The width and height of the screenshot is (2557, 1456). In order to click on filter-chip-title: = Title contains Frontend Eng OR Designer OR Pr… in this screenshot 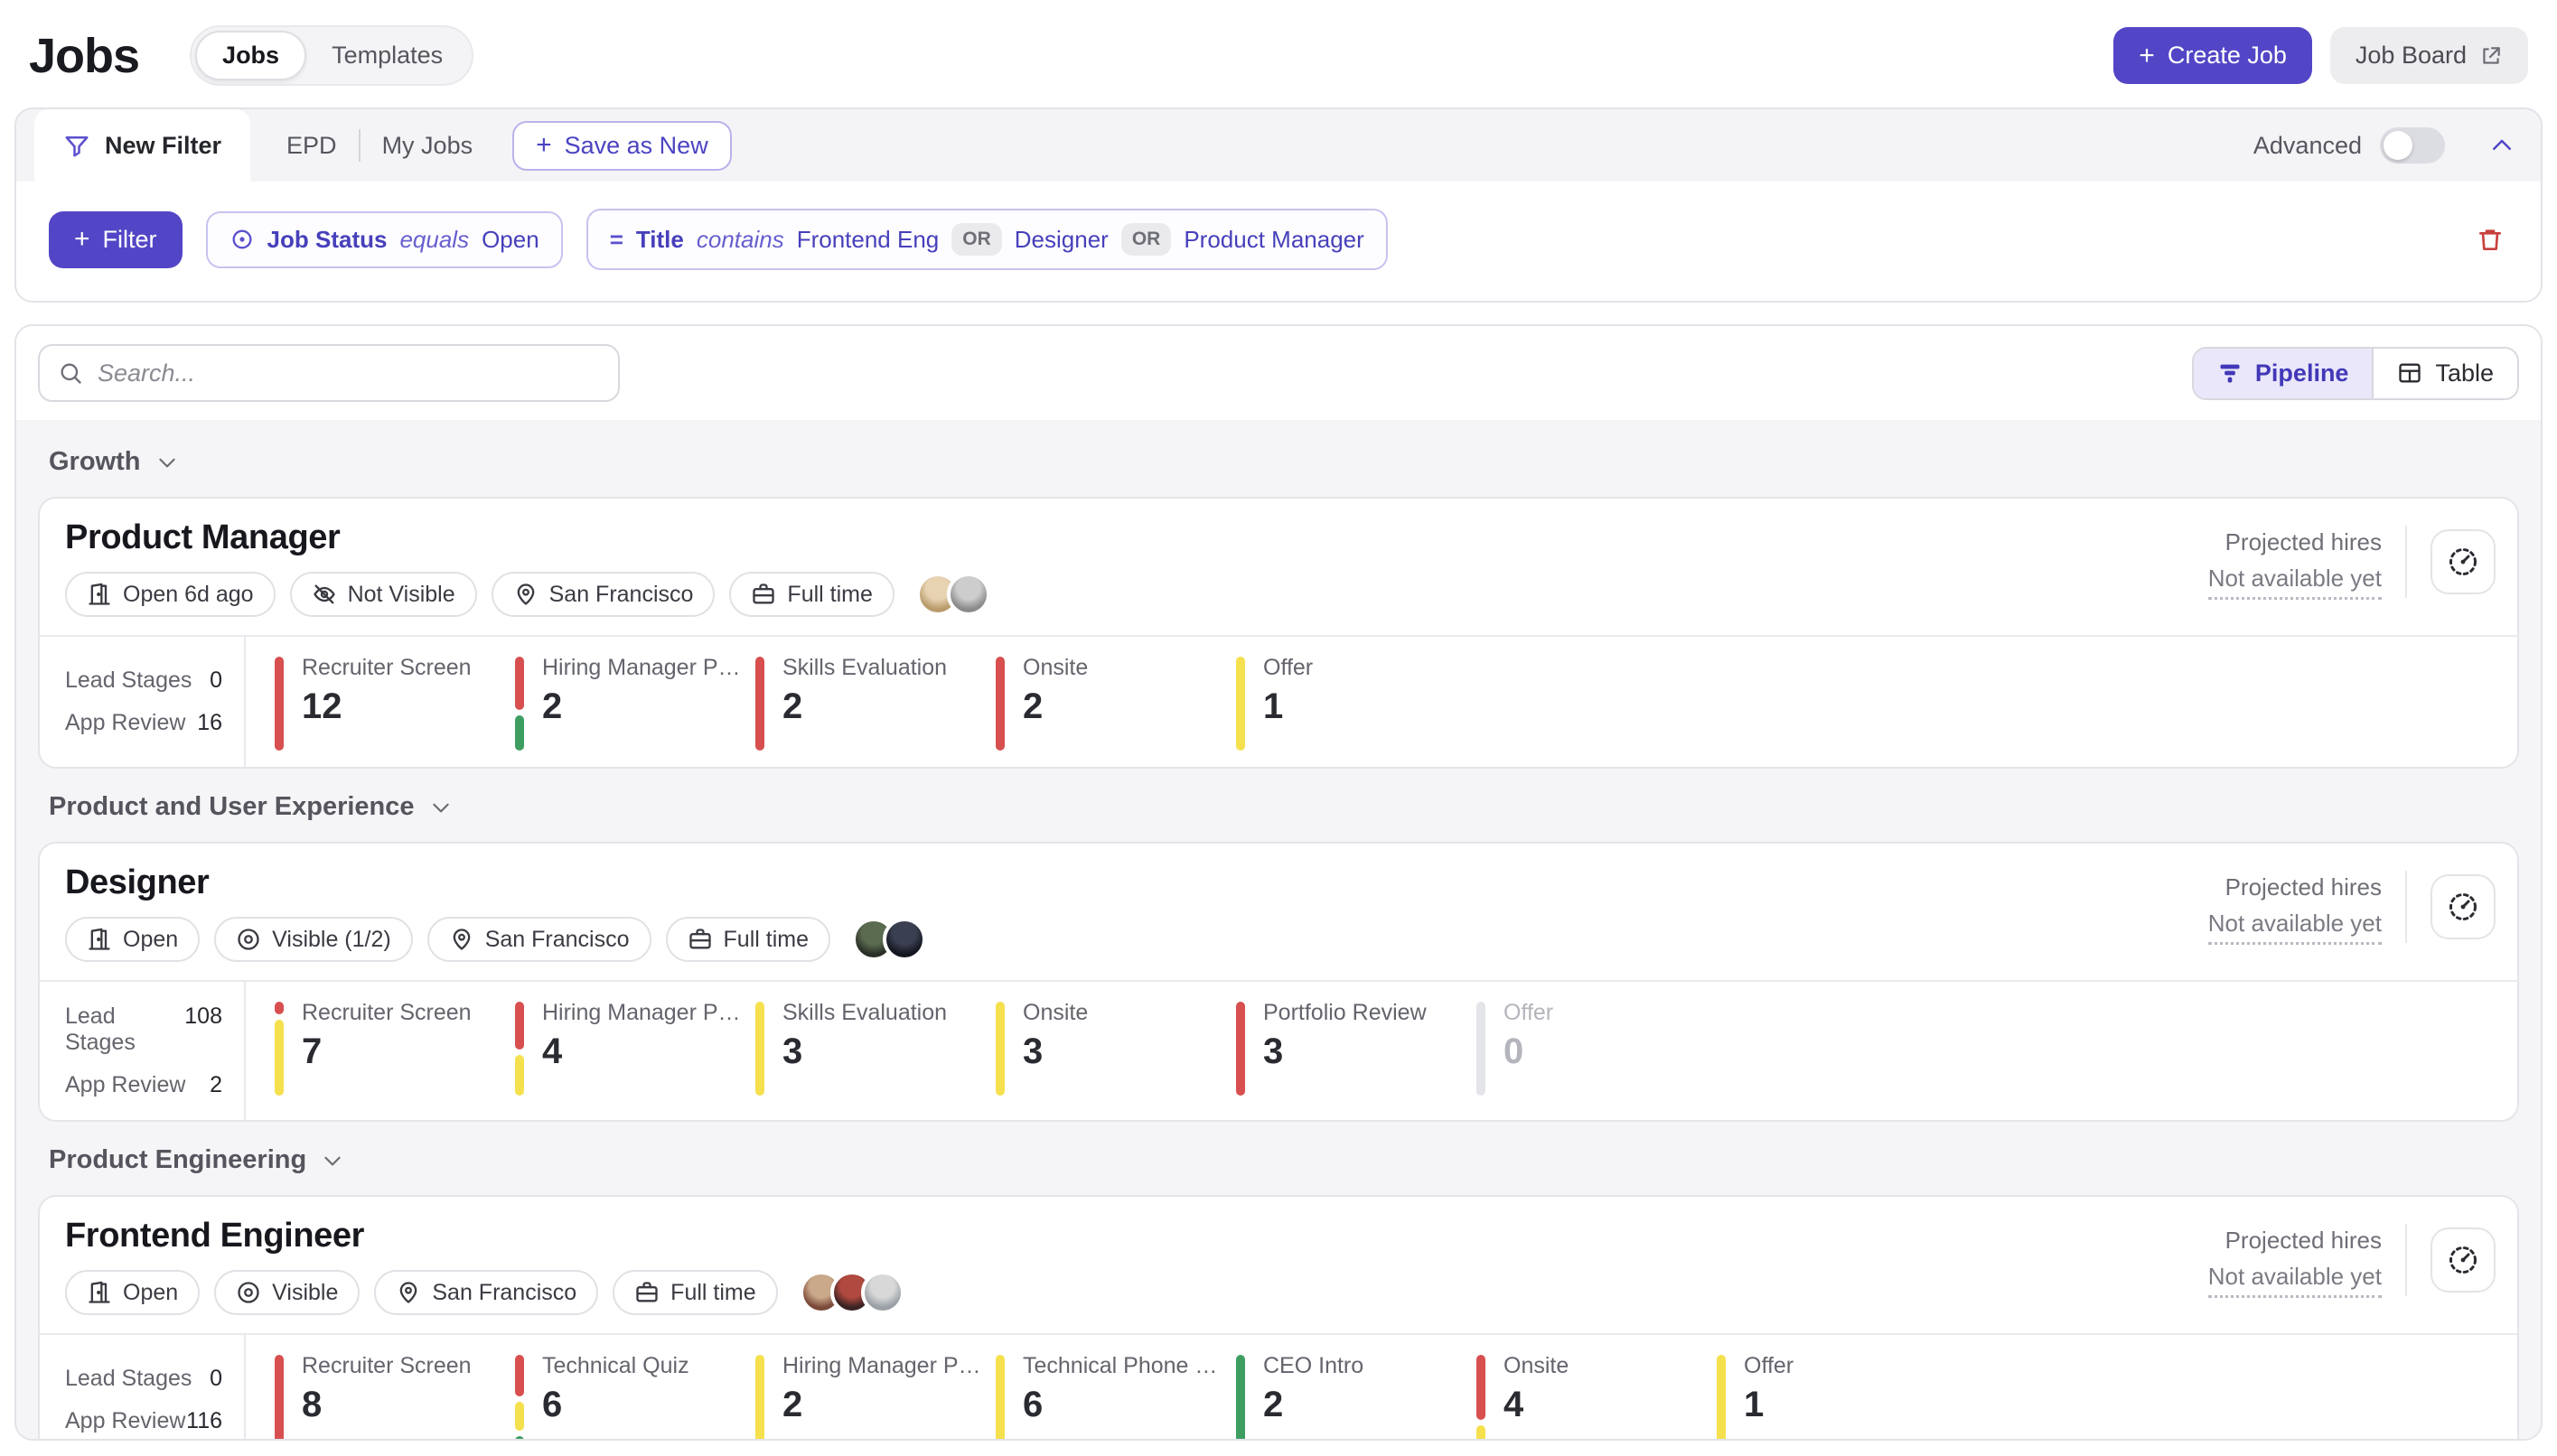, I will do `click(986, 239)`.